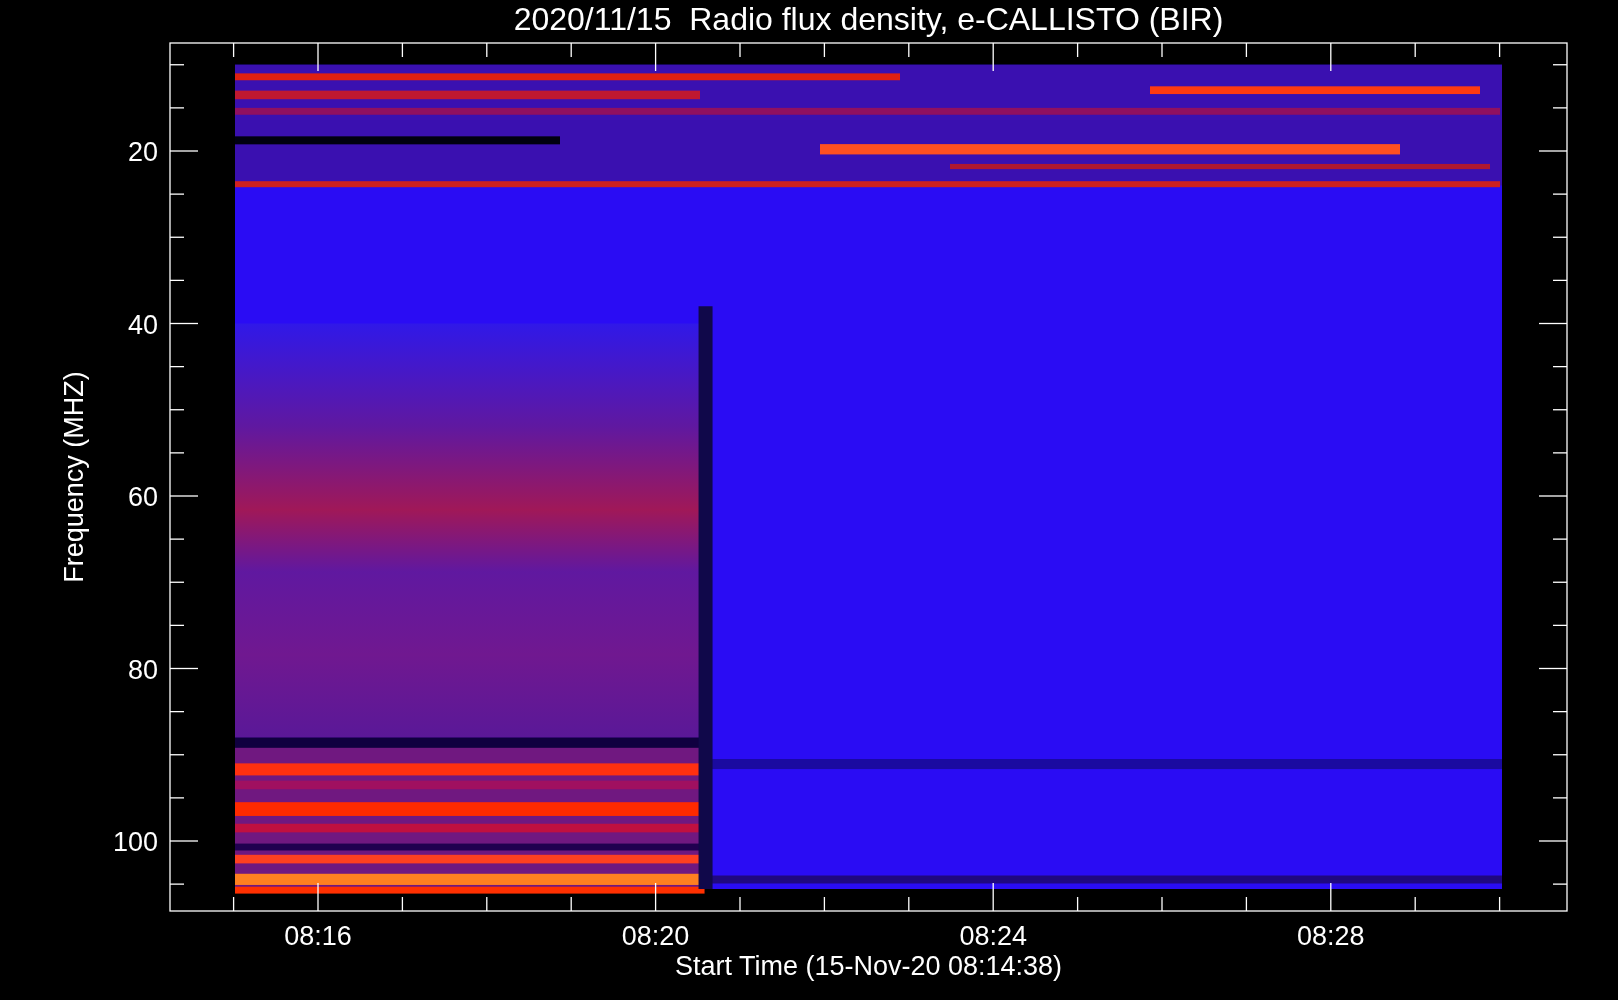  I want to click on y-tick-label: 80, so click(142, 669).